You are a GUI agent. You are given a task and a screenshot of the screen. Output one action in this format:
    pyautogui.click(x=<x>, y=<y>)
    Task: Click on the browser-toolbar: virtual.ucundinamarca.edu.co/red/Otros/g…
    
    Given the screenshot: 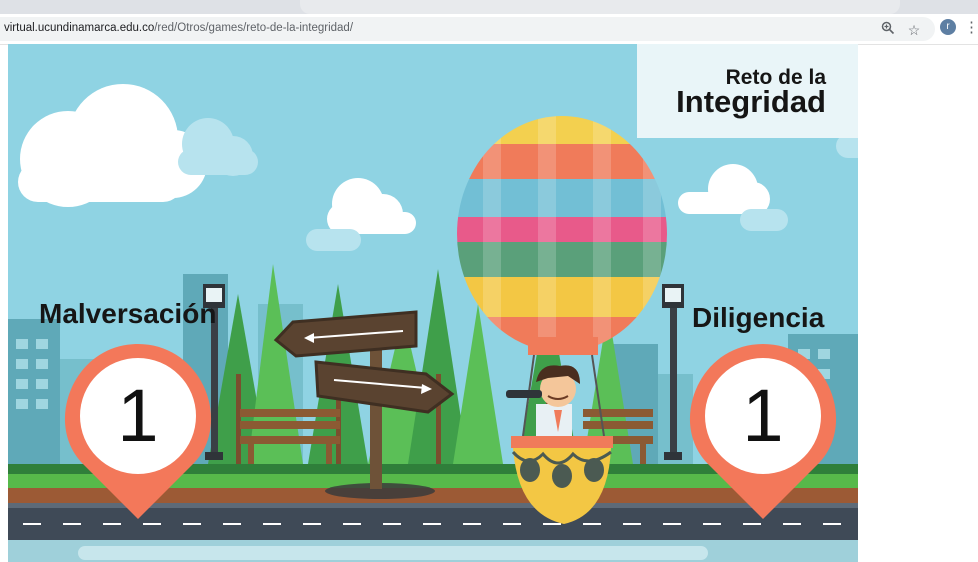 What is the action you would take?
    pyautogui.click(x=489, y=29)
    